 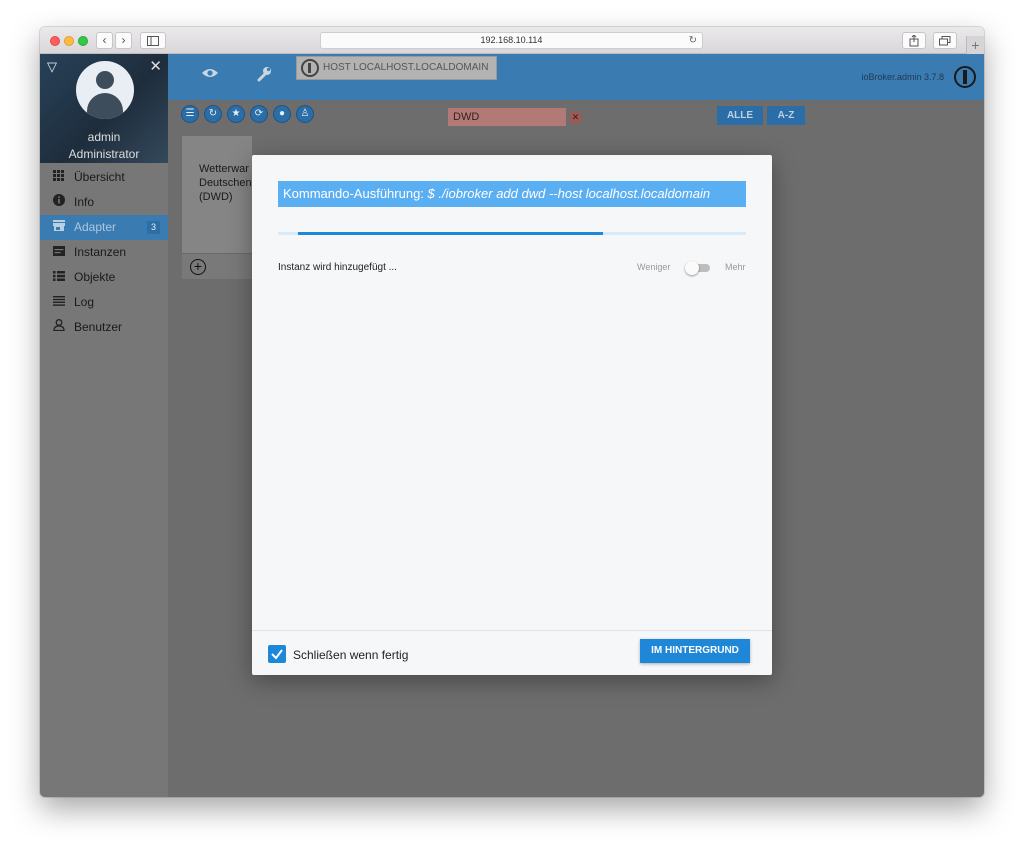 I want to click on apps-icon, so click(x=58, y=177).